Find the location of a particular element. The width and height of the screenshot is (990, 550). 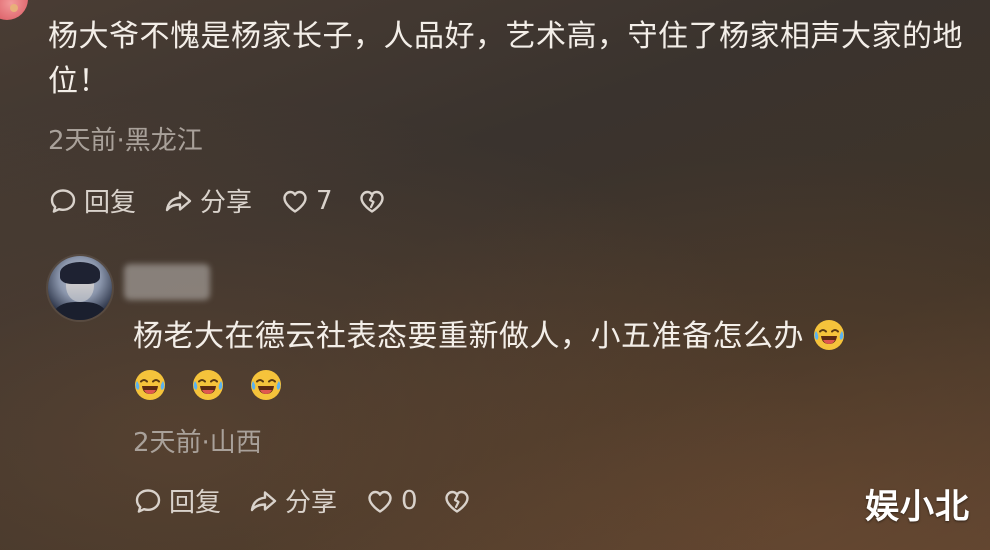

reply-text: 杨老大在德云社表态要重新做人，小五准备怎么办 is located at coordinates (468, 336).